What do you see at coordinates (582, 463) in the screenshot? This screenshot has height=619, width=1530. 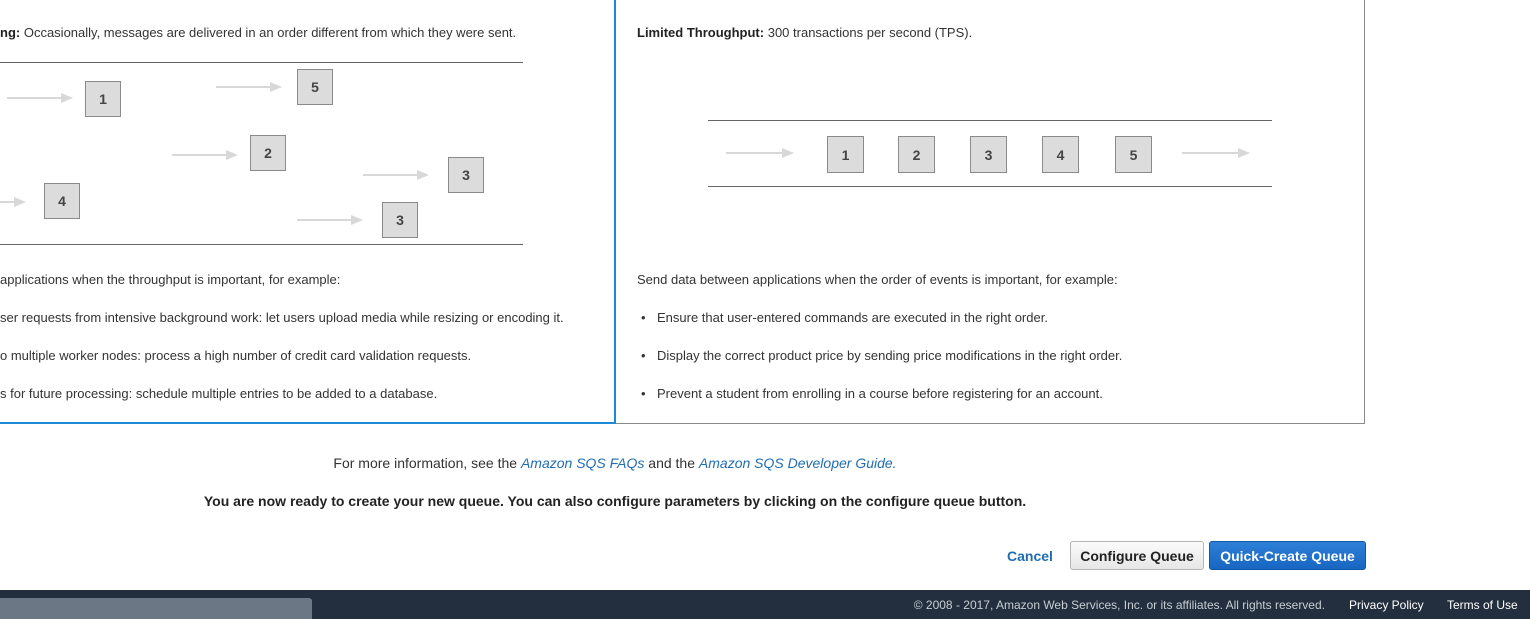 I see `sqs-faqs-link: Amazon SQS FAQs` at bounding box center [582, 463].